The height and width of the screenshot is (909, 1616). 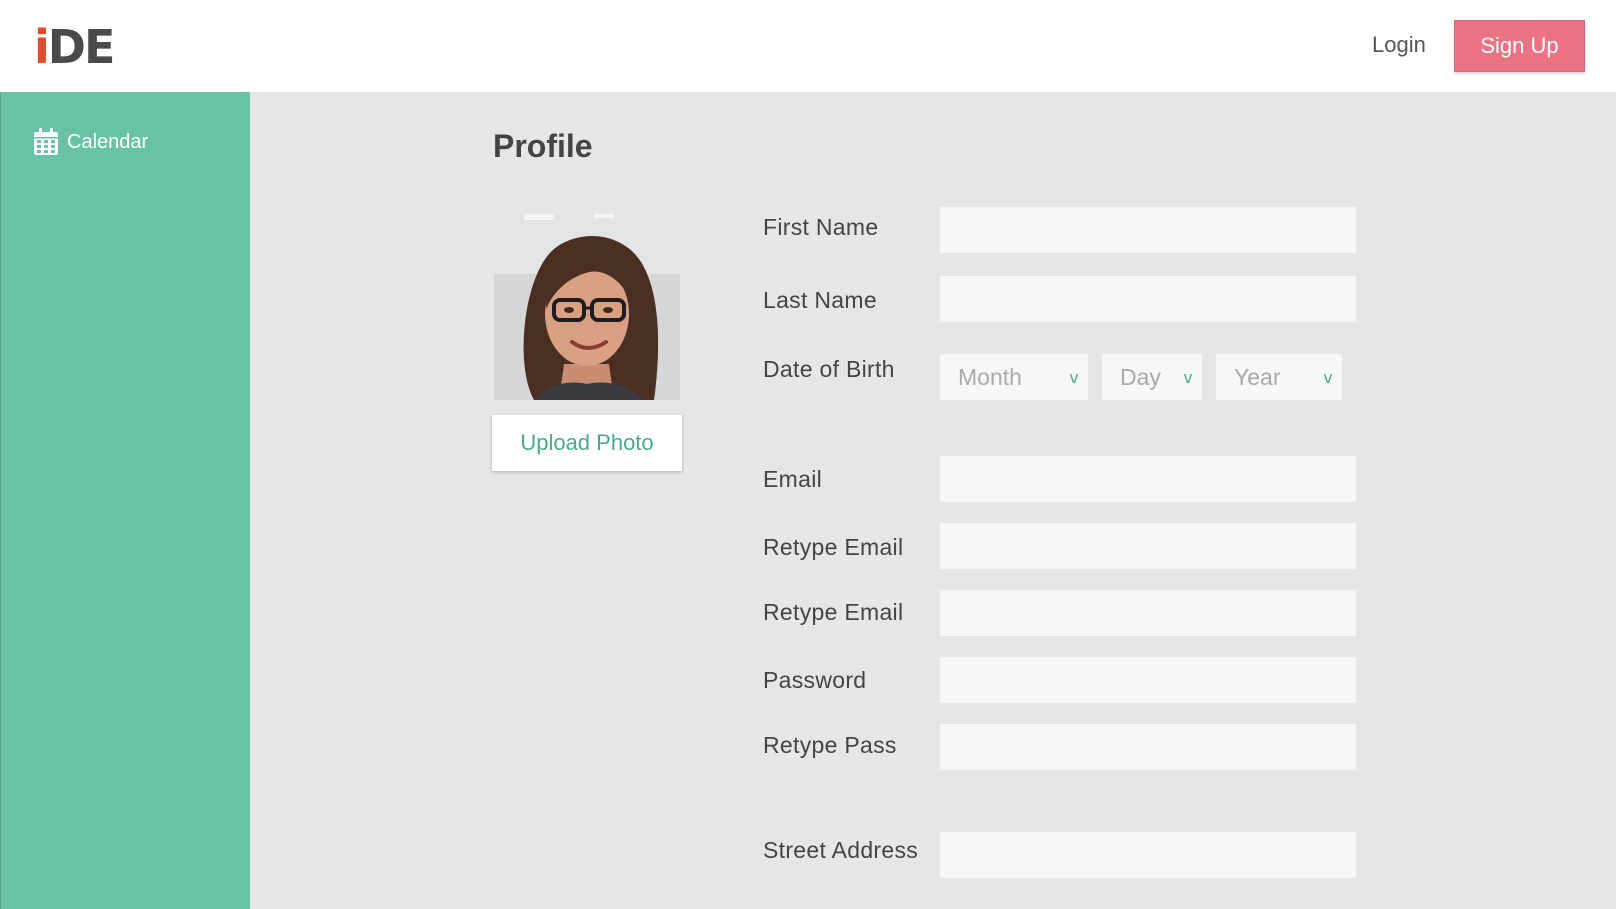 I want to click on date-of-birth-label: Date of Birth, so click(x=829, y=369).